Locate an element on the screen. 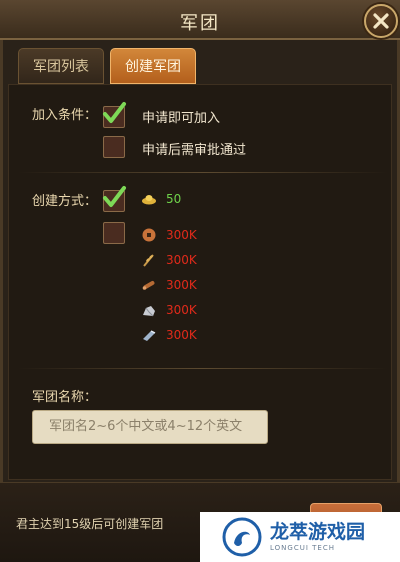 This screenshot has width=400, height=562. close-button is located at coordinates (381, 21).